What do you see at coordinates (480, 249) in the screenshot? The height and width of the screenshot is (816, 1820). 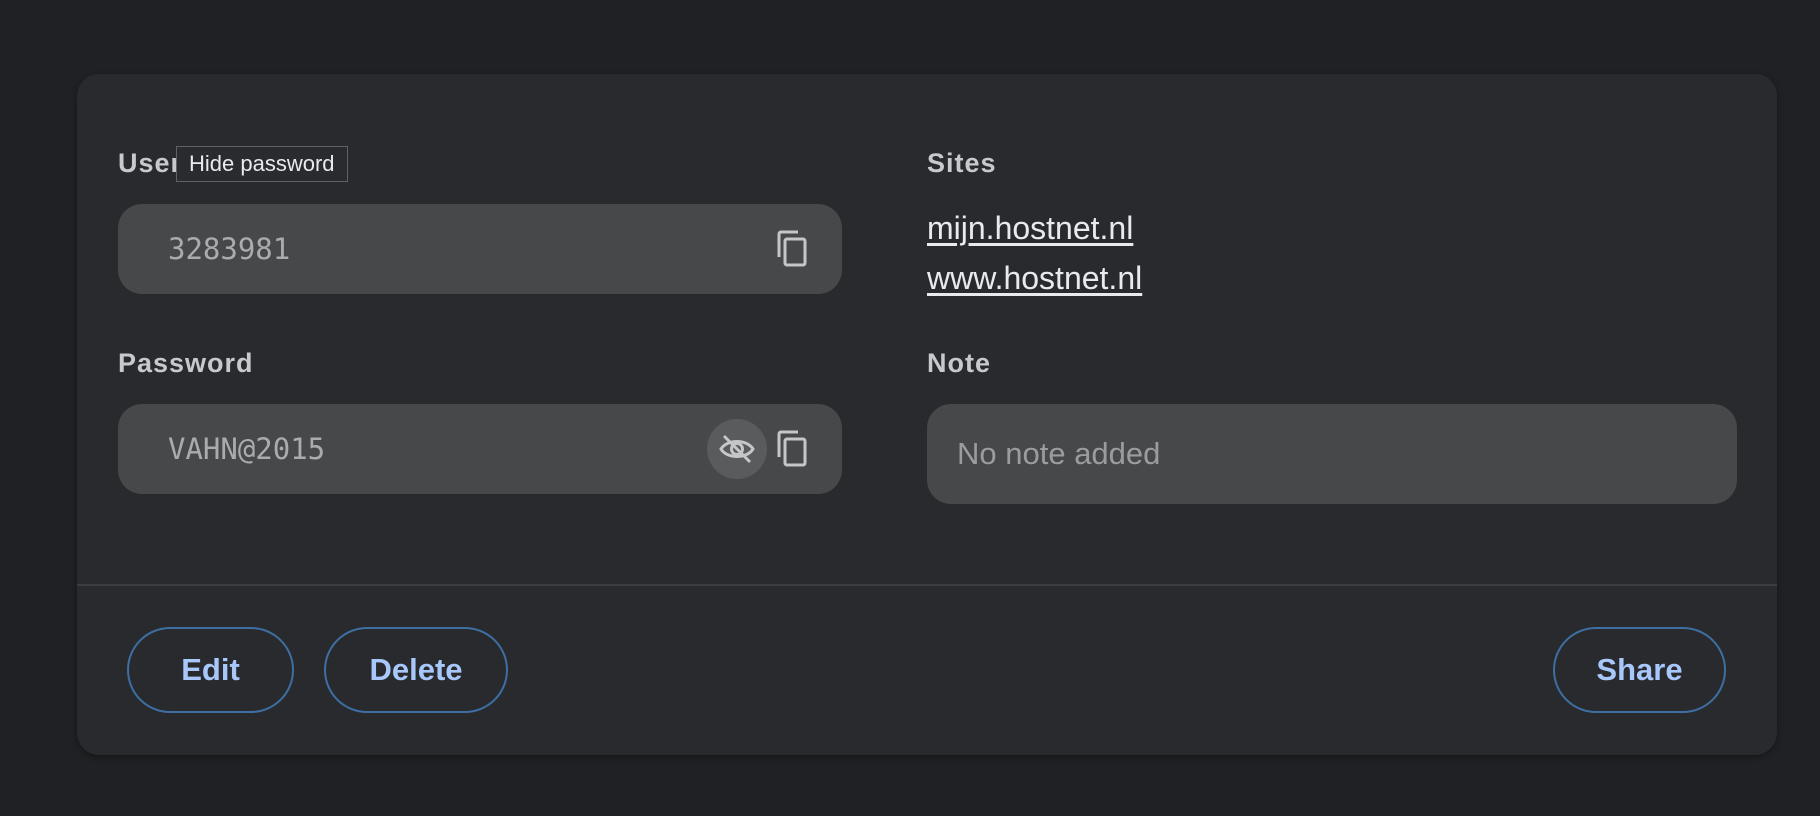 I see `username-field: 3283981` at bounding box center [480, 249].